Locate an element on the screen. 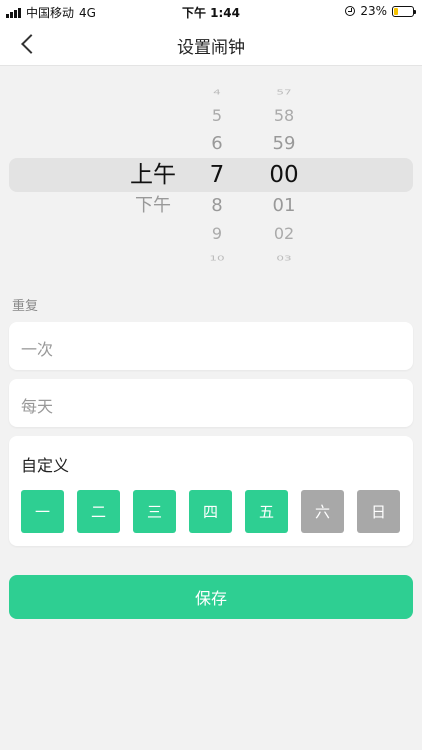 The image size is (422, 750). hour-option: 10 is located at coordinates (217, 257).